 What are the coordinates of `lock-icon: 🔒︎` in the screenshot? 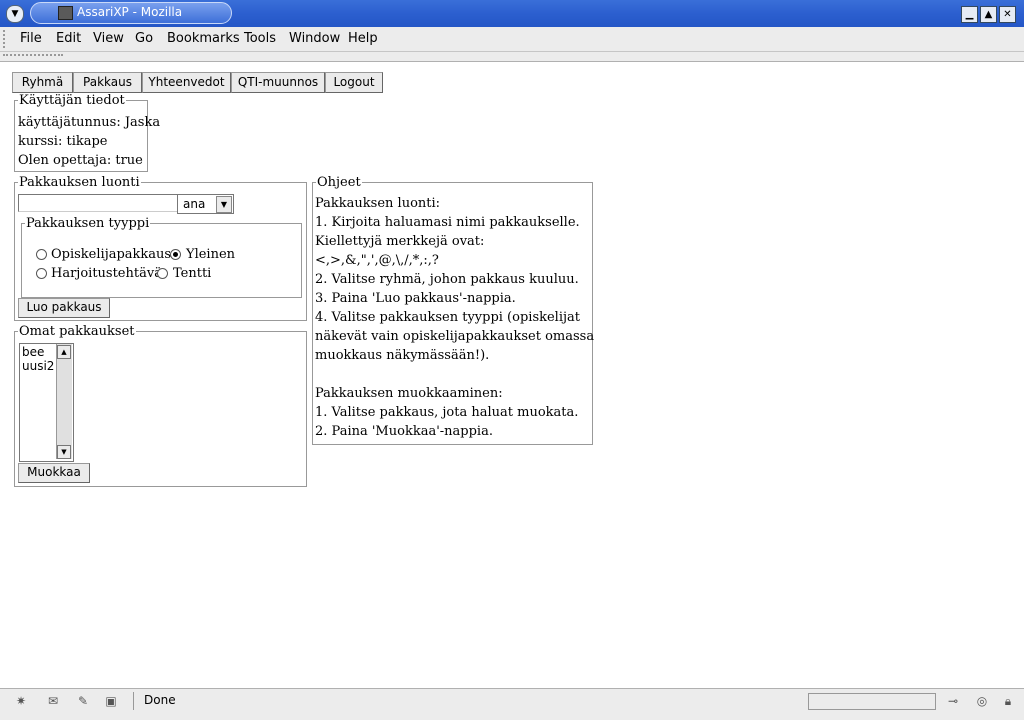 It's located at (1008, 701).